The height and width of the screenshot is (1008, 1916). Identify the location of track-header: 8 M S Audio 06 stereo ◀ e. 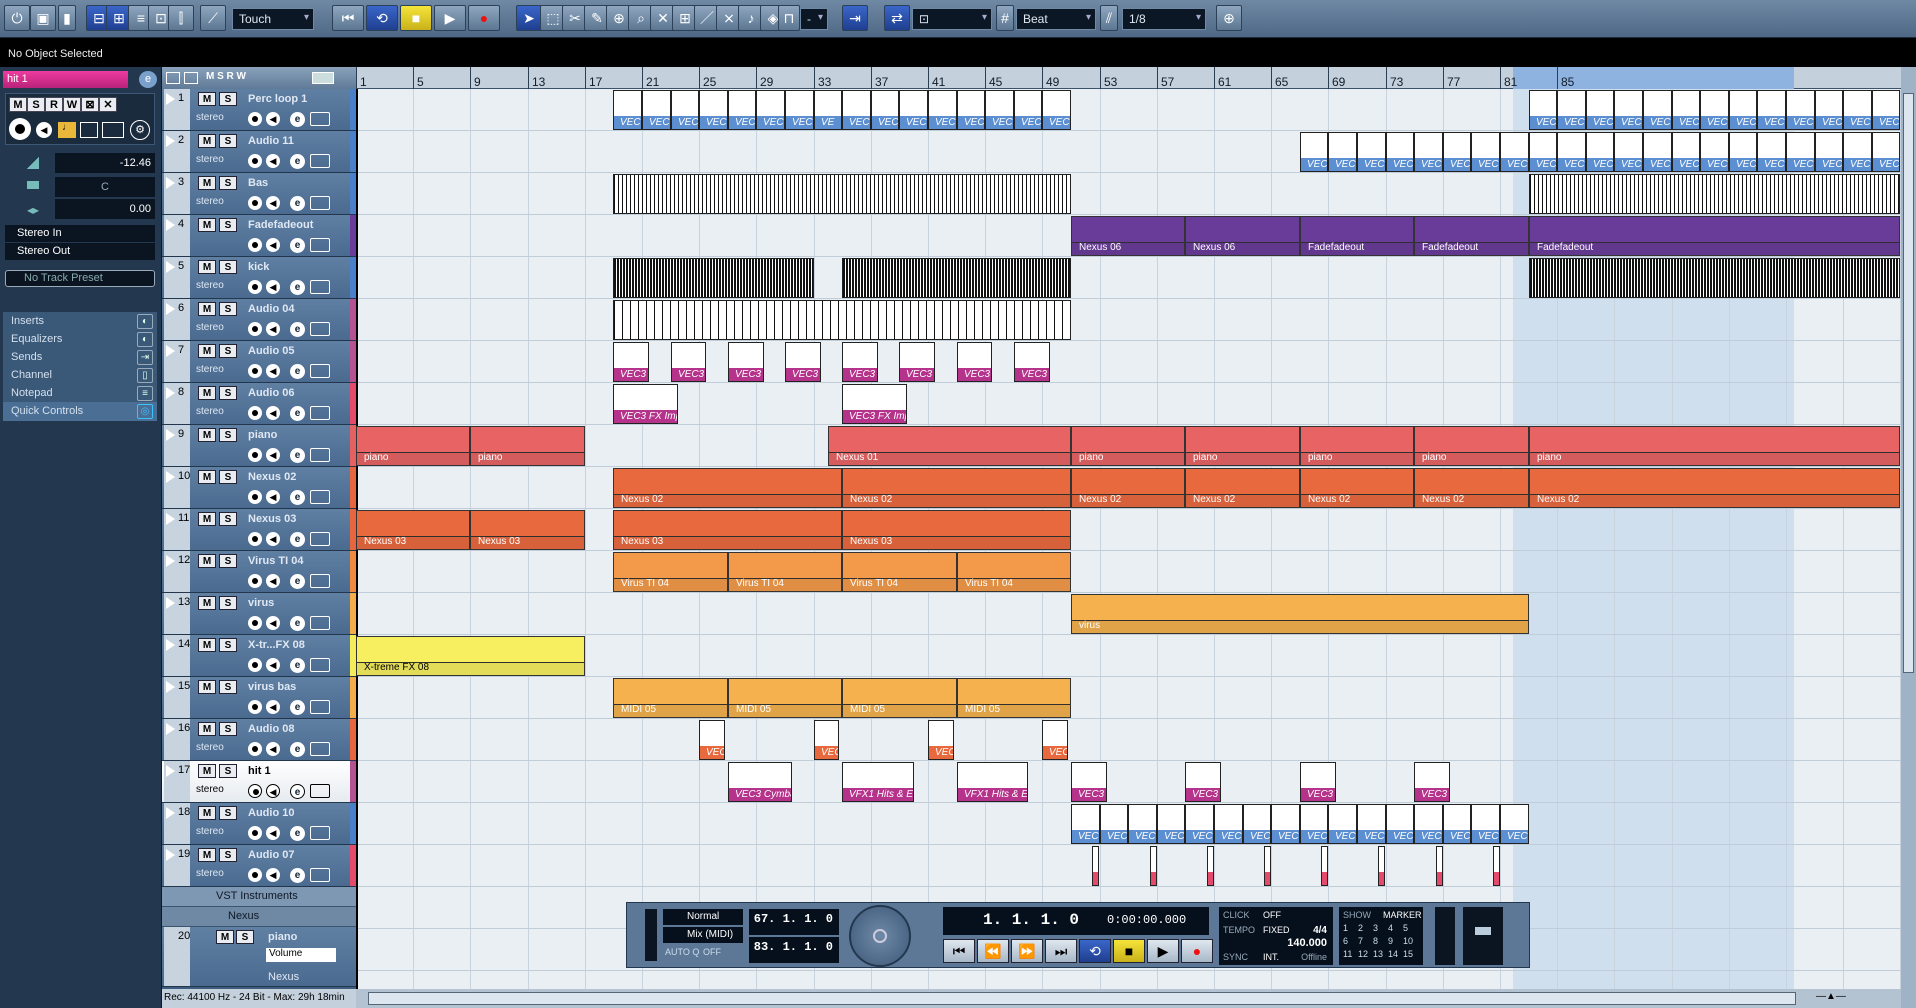
(259, 404).